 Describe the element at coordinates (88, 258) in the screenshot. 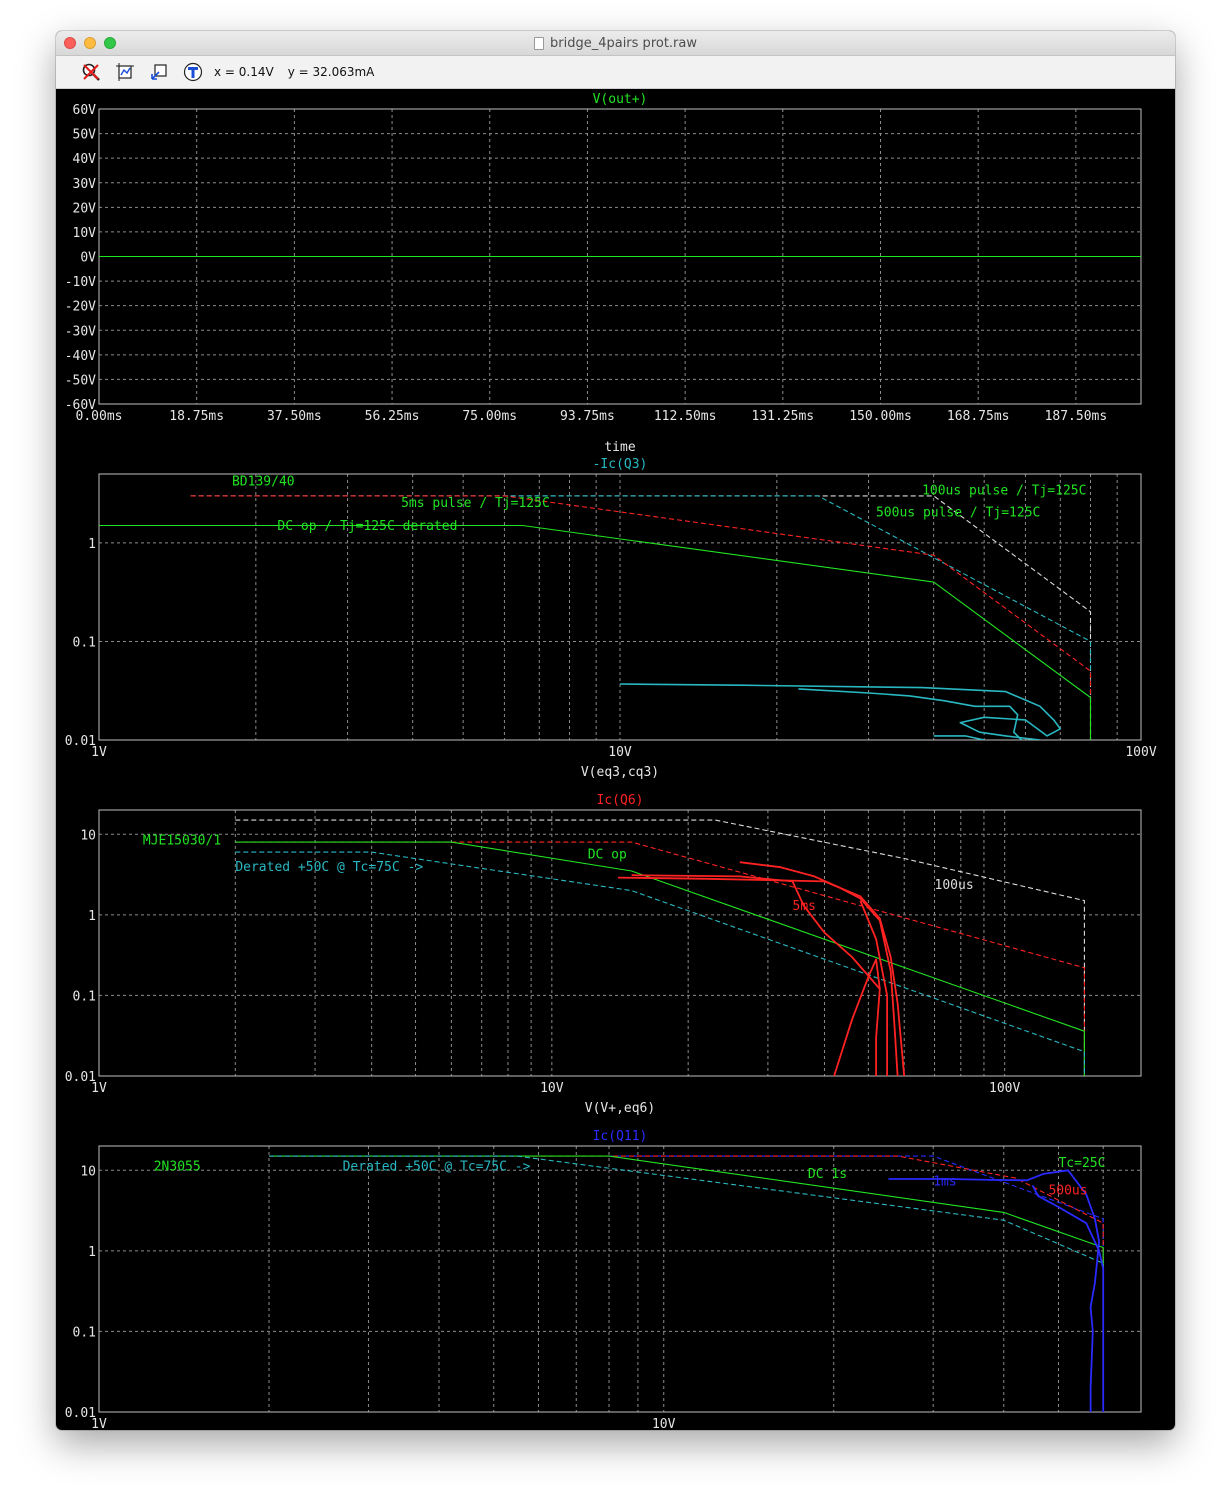

I see `y-tick-label: 0V` at that location.